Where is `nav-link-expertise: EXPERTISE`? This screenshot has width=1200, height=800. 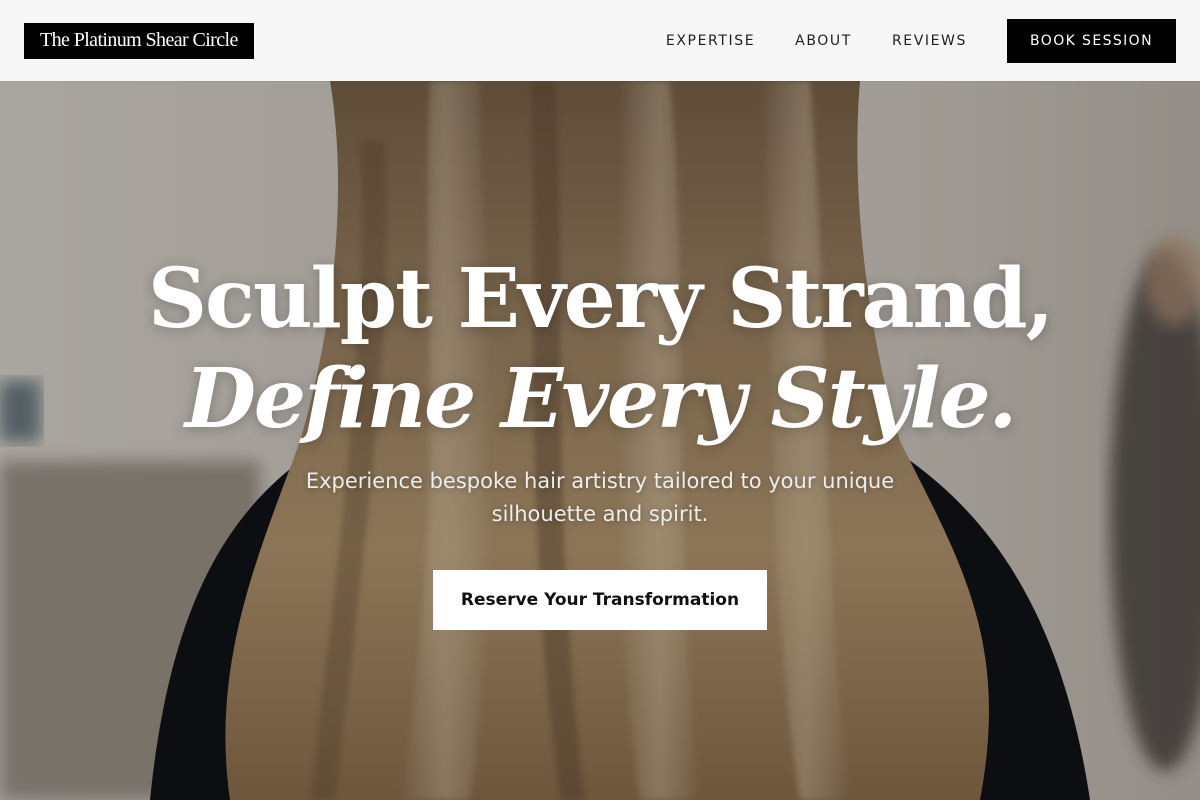 nav-link-expertise: EXPERTISE is located at coordinates (710, 41).